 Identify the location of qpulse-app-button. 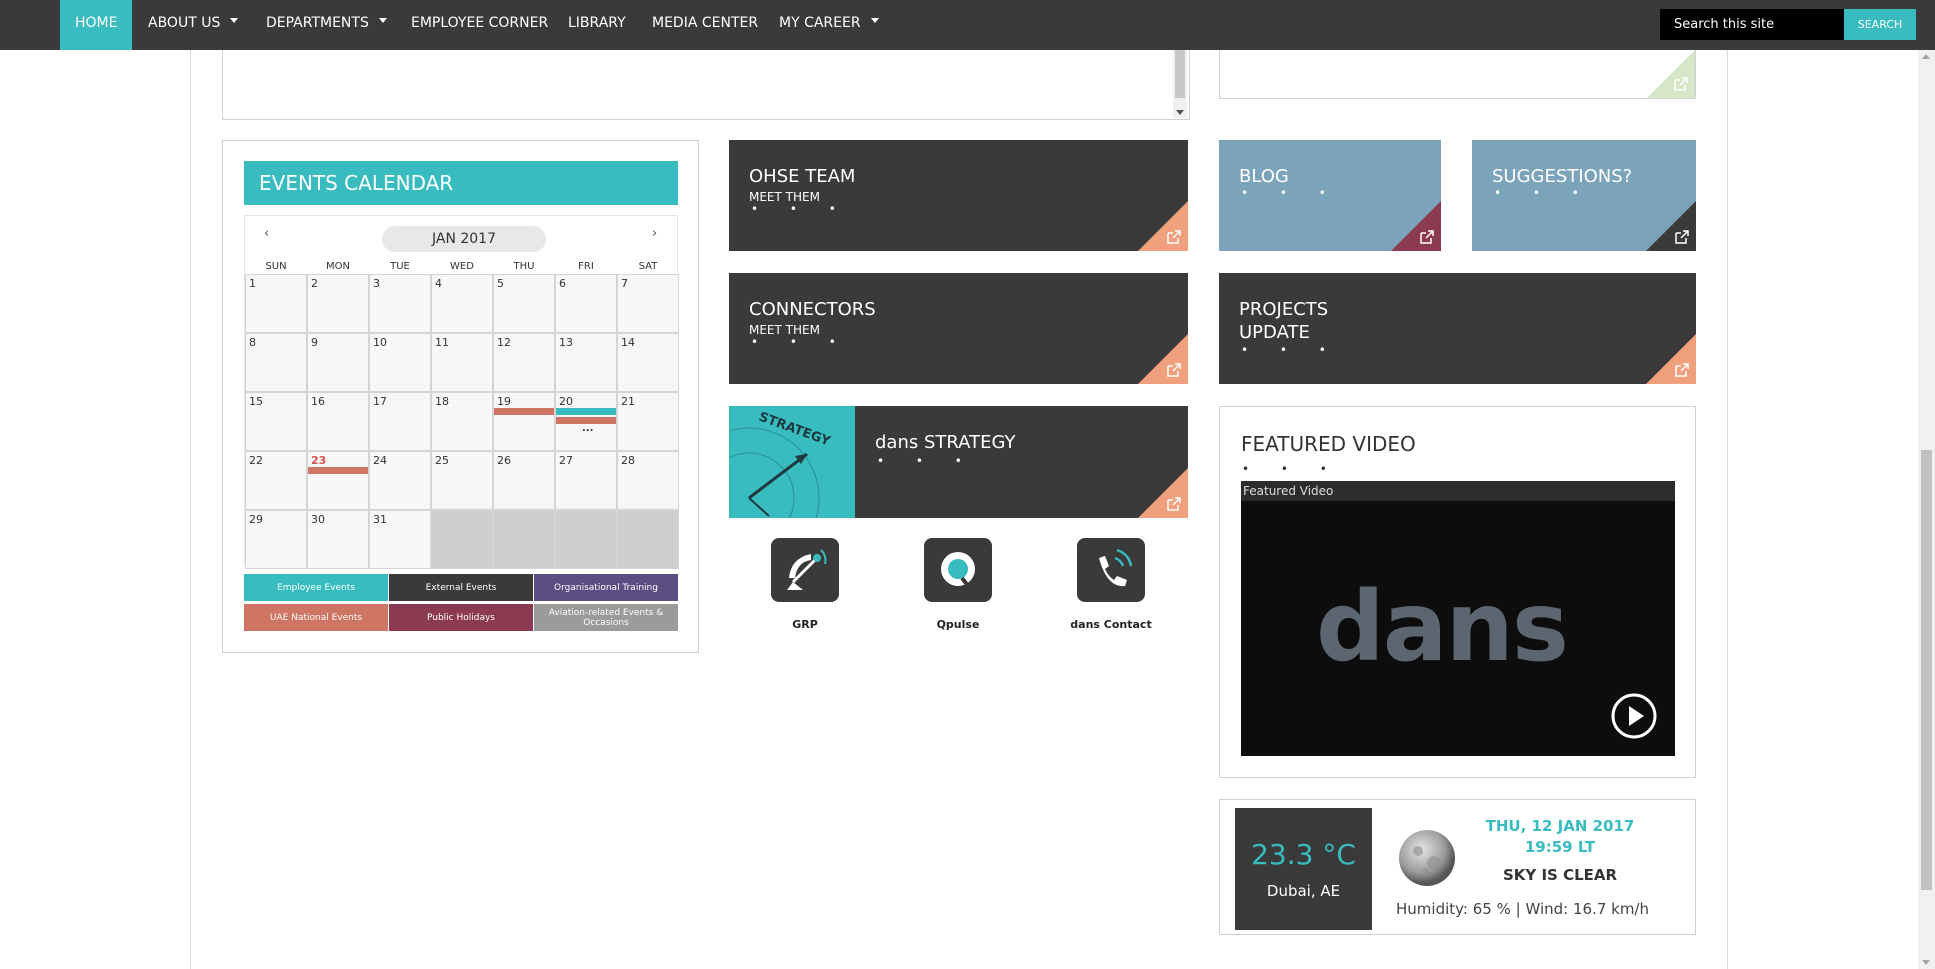
(958, 570).